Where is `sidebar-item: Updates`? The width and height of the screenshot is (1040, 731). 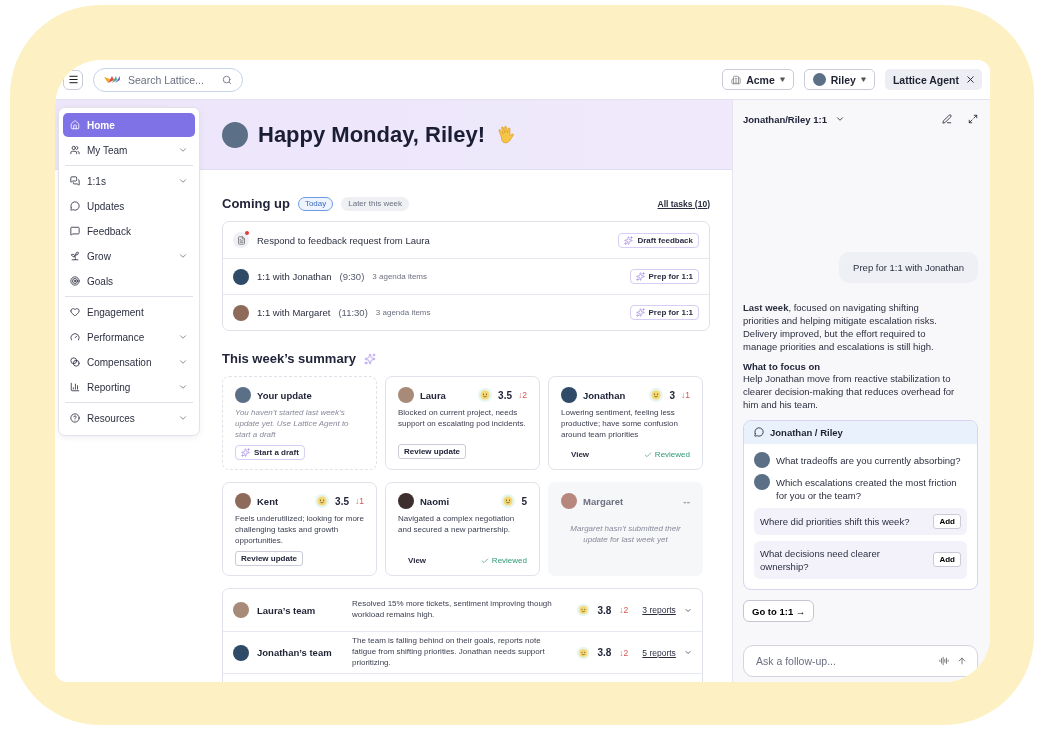
sidebar-item: Updates is located at coordinates (129, 206).